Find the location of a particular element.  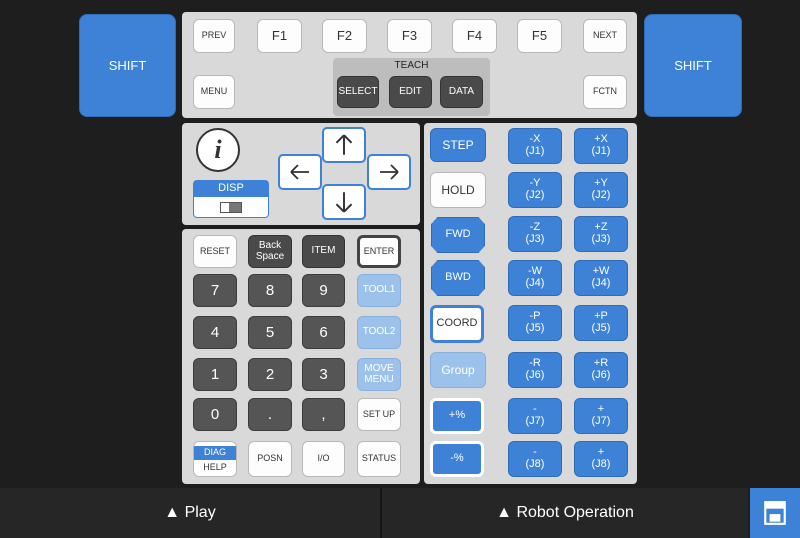

f2-button: F2 is located at coordinates (344, 36).